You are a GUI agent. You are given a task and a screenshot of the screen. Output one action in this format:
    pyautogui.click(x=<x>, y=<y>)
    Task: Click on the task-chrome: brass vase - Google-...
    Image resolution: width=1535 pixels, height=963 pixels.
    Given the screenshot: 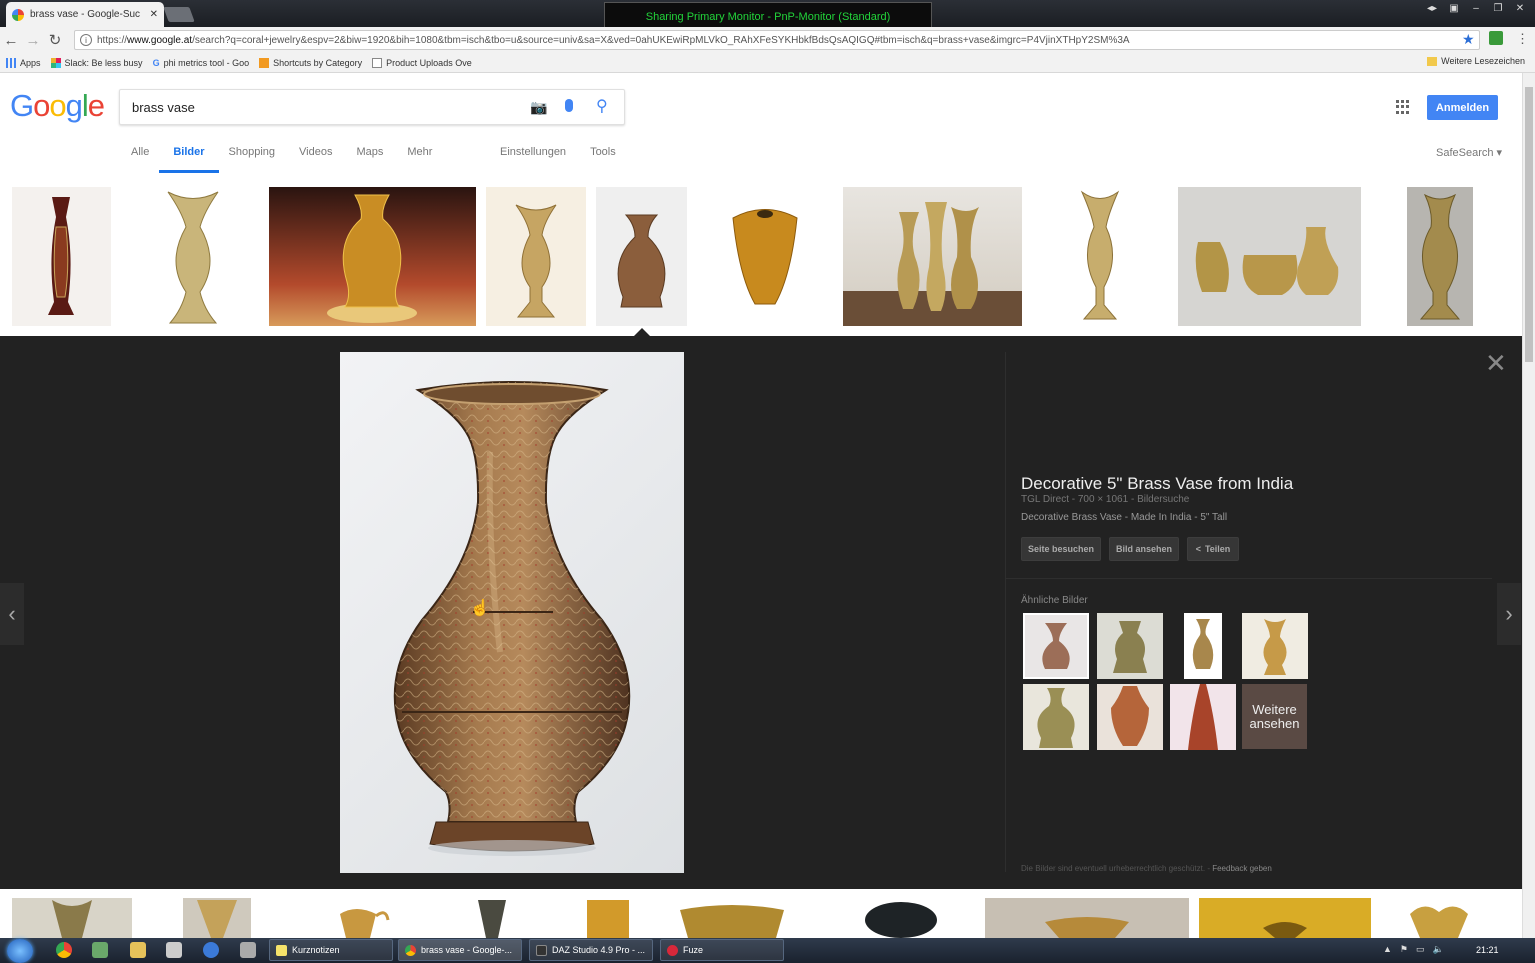 What is the action you would take?
    pyautogui.click(x=460, y=950)
    